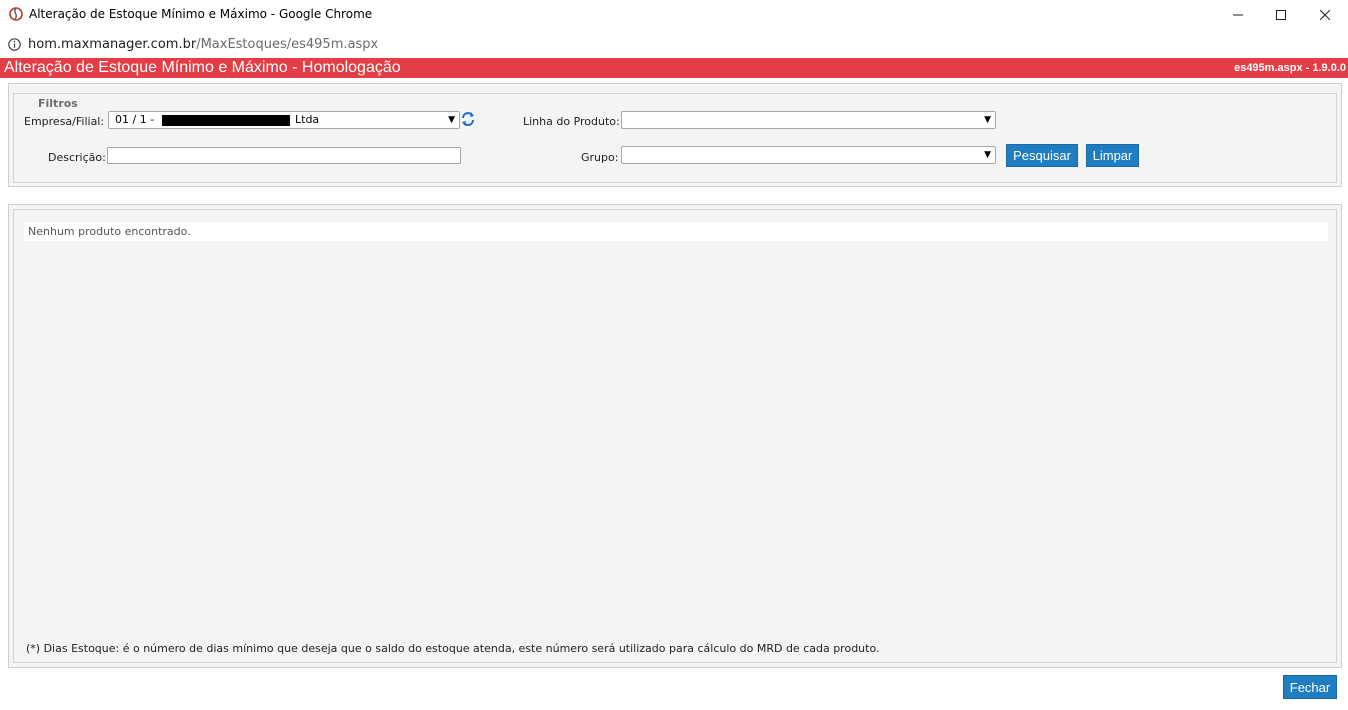  What do you see at coordinates (135, 119) in the screenshot?
I see `empresa-prefix: 01 / 1 -` at bounding box center [135, 119].